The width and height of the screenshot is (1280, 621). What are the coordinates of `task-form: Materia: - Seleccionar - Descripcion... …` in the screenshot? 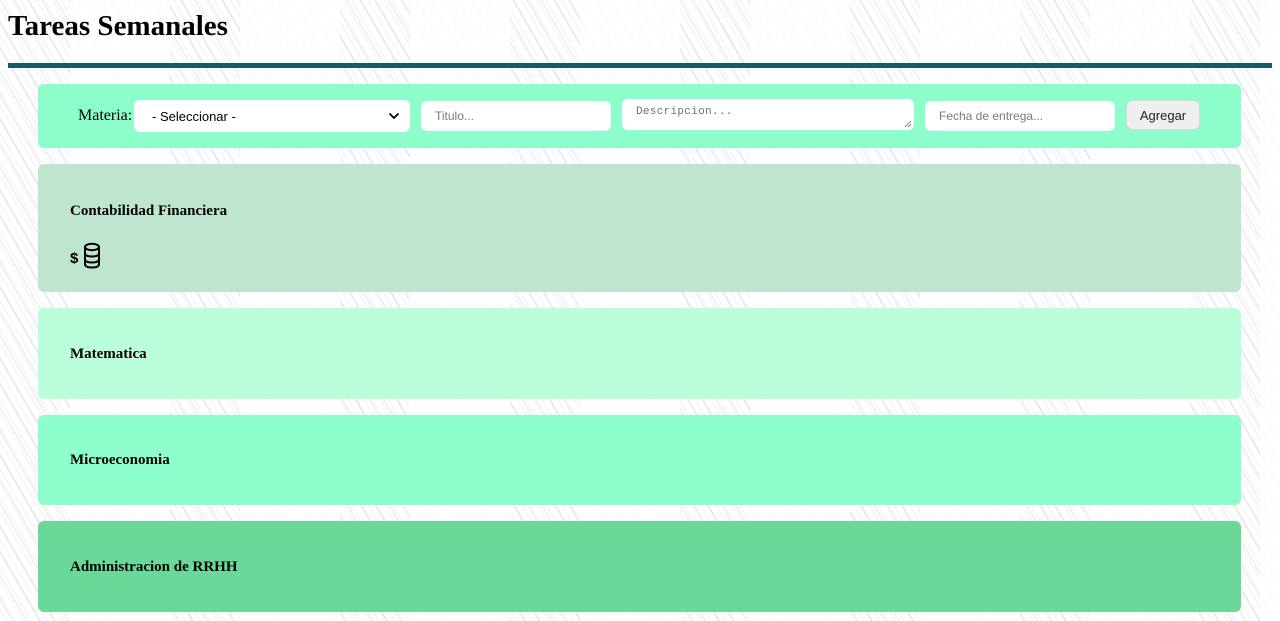 It's located at (639, 116).